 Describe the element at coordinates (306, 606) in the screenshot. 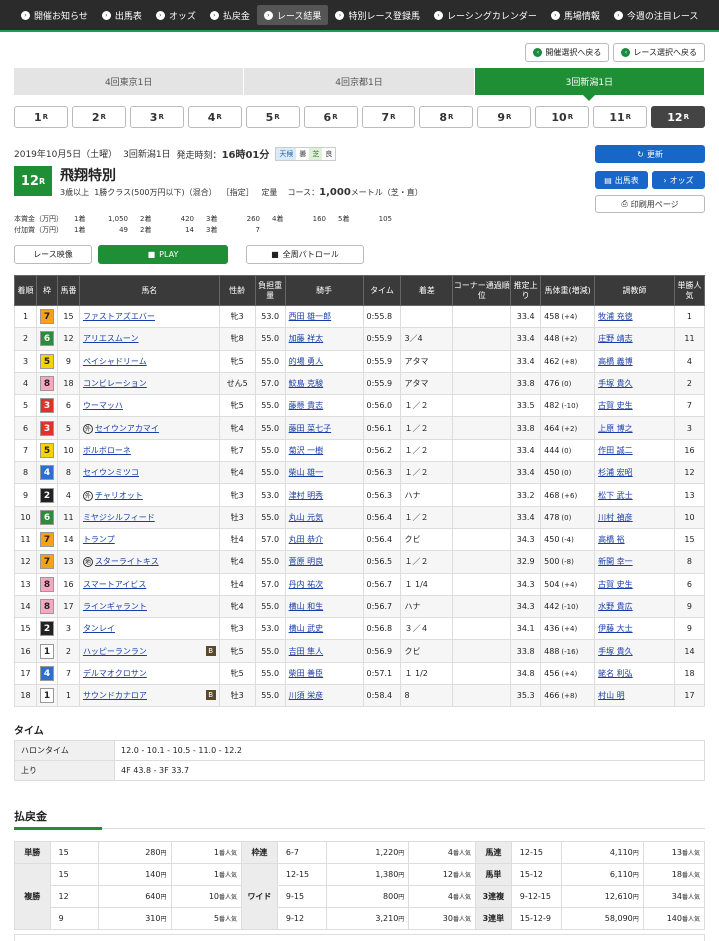

I see `jockey-link: 横山 和生` at that location.